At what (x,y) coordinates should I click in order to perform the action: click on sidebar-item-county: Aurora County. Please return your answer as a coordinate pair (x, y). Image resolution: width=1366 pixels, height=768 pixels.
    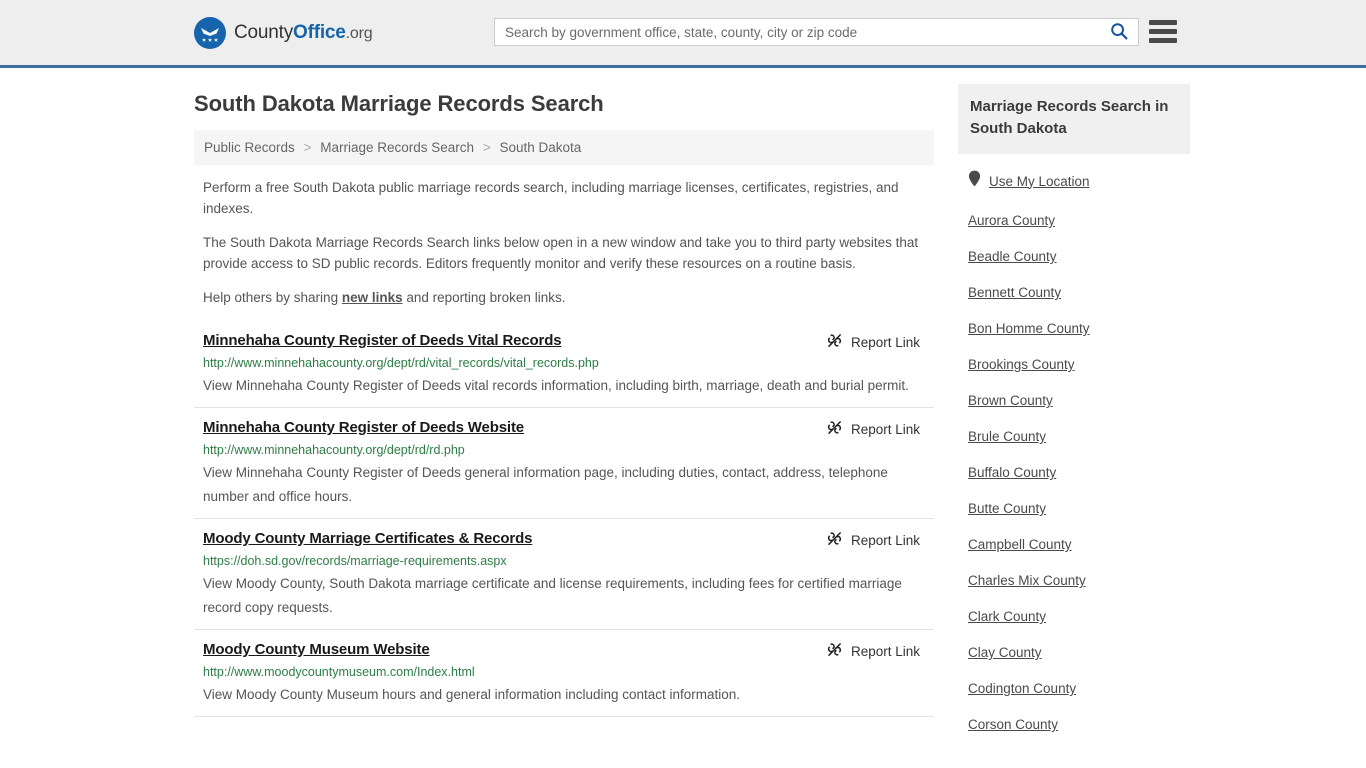
    Looking at the image, I should click on (1074, 220).